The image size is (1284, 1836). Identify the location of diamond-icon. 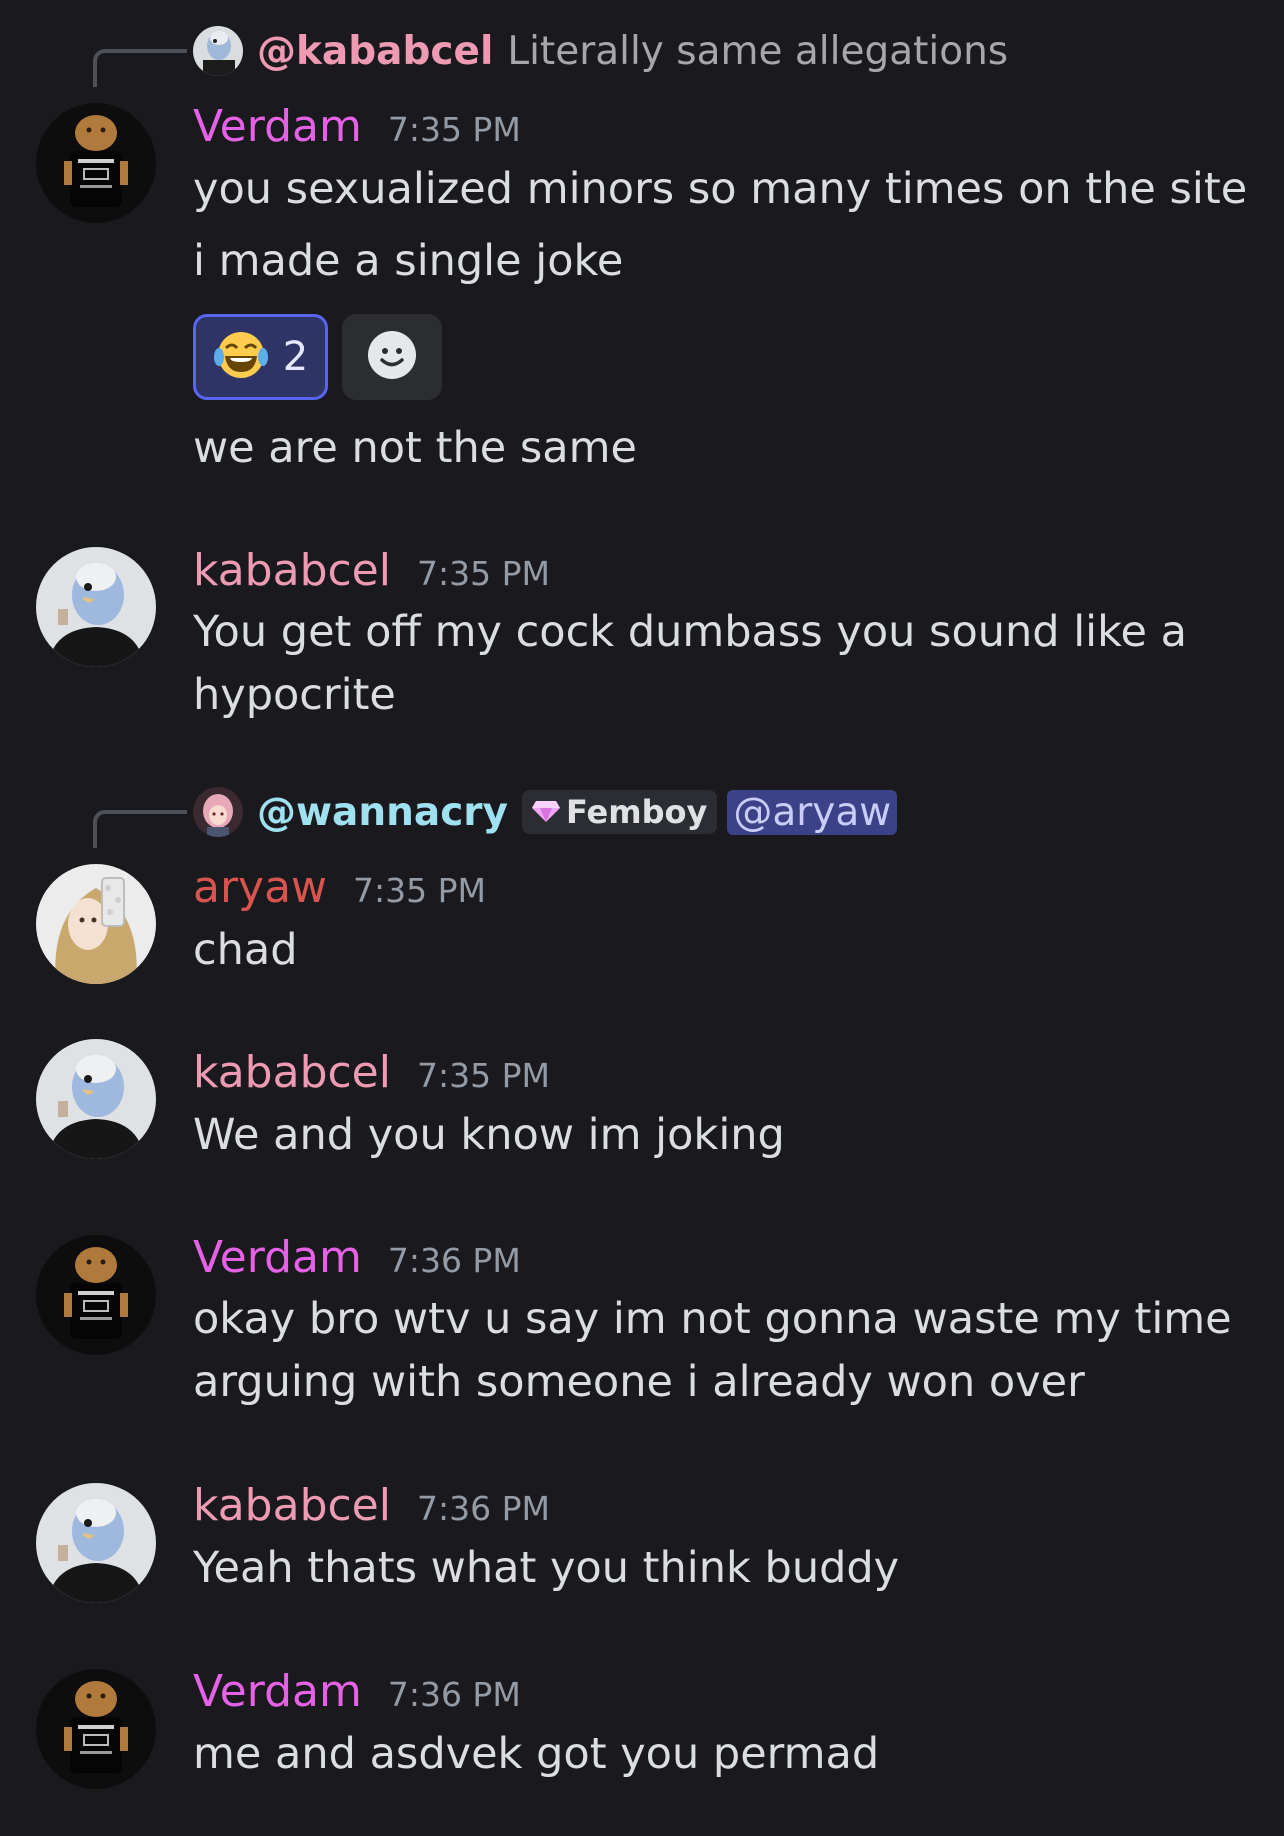
(545, 812).